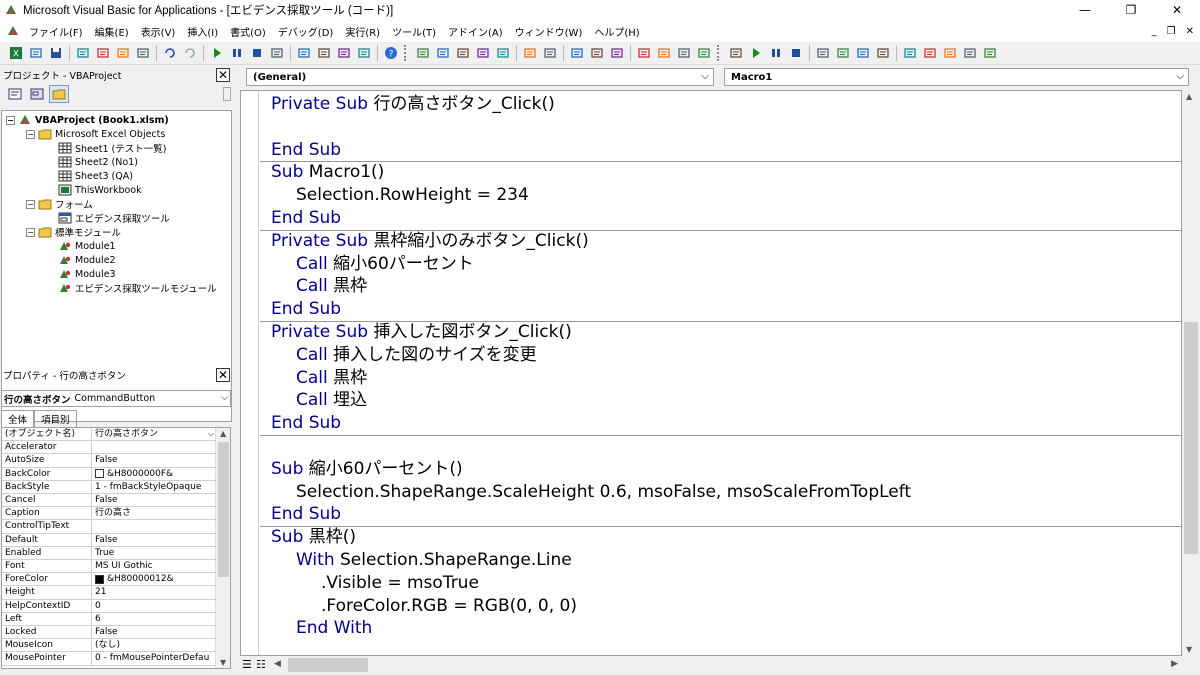 This screenshot has width=1200, height=675. What do you see at coordinates (73, 232) in the screenshot?
I see `tree-item-folder: − 標準モジュール` at bounding box center [73, 232].